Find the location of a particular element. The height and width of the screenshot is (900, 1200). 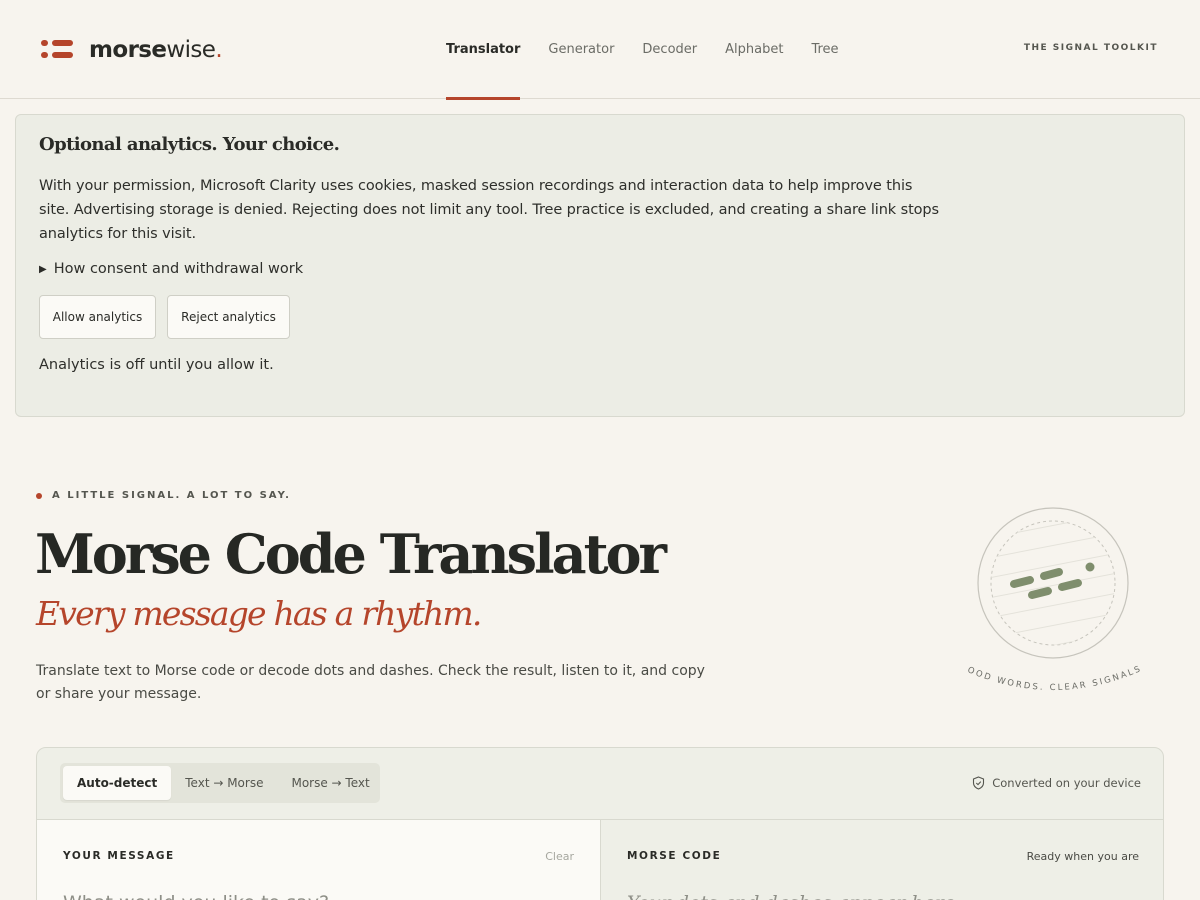

consent-title: Optional analytics. Your choice. is located at coordinates (189, 144).